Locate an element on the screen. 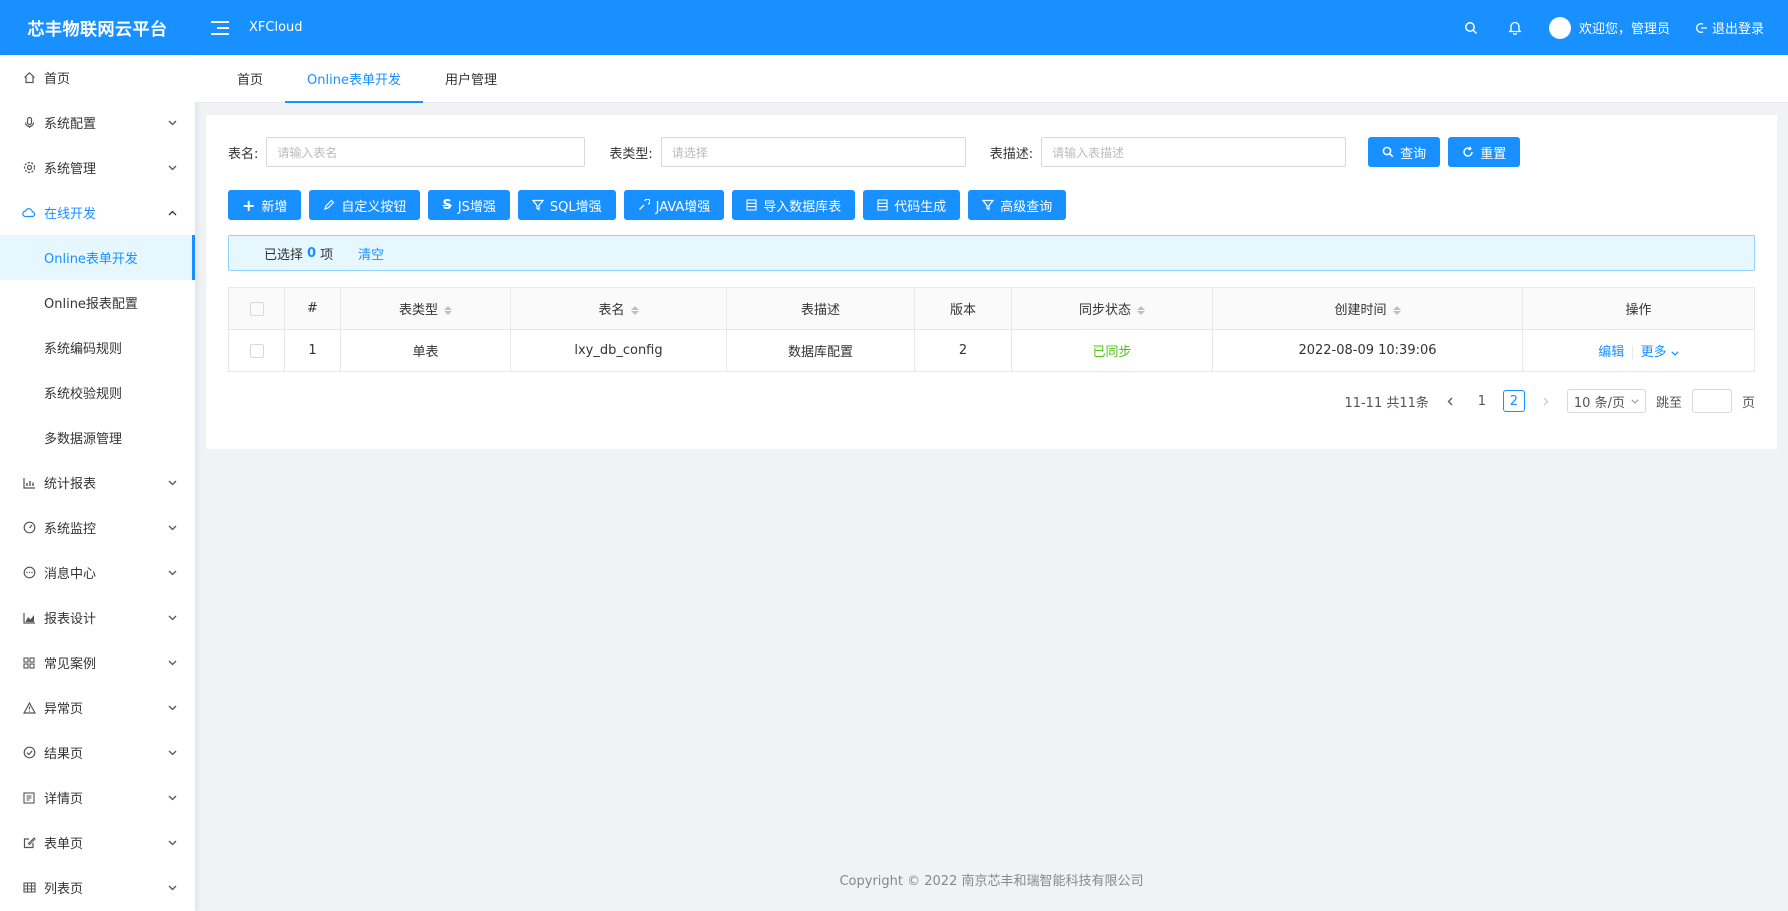 The image size is (1788, 911). table-desc-label: 表描述: is located at coordinates (1011, 154).